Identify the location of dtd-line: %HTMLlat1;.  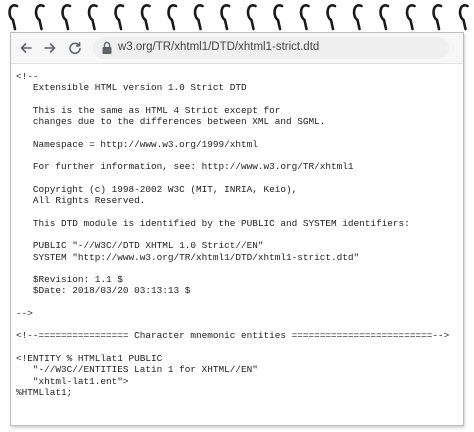
(44, 392).